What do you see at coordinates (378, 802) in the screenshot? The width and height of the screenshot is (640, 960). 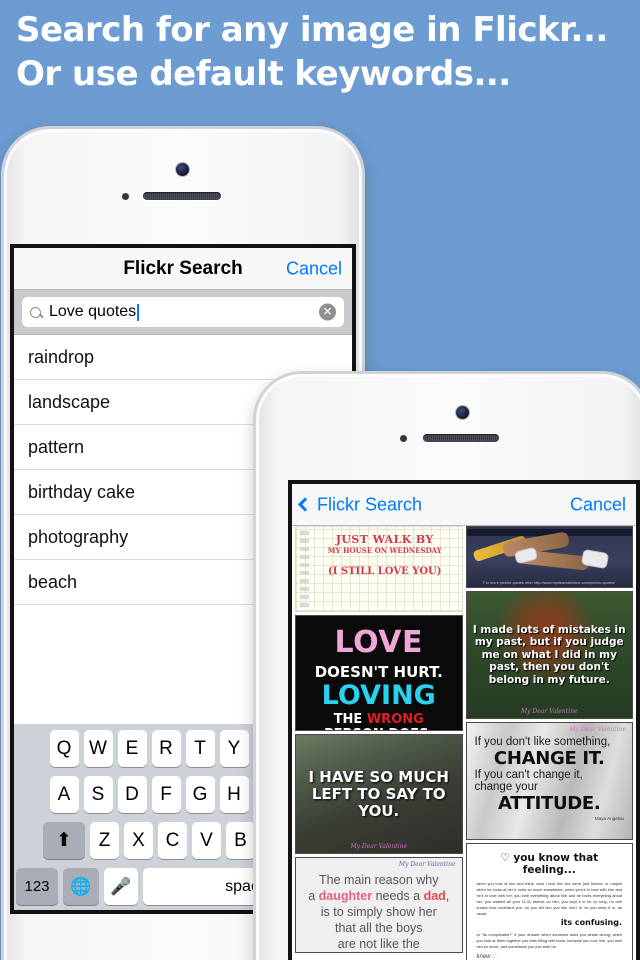 I see `bench-line-2: LEFT TO SAY TO YOU.` at bounding box center [378, 802].